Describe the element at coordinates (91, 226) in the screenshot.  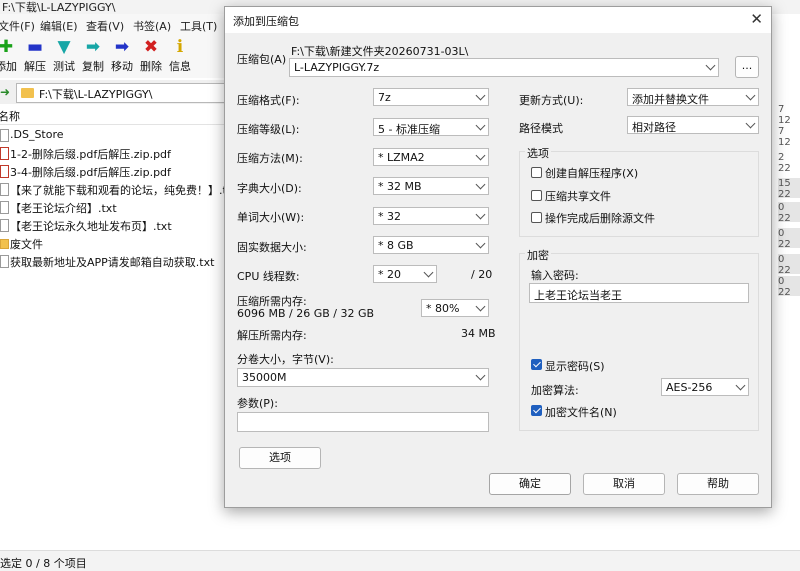
I see `file-name: 【老王论坛永久地址发布页】.txt` at that location.